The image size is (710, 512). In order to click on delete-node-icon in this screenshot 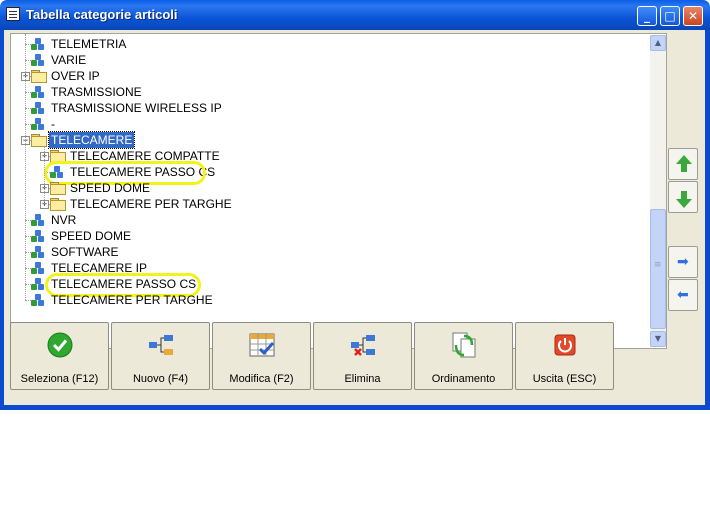, I will do `click(363, 345)`.